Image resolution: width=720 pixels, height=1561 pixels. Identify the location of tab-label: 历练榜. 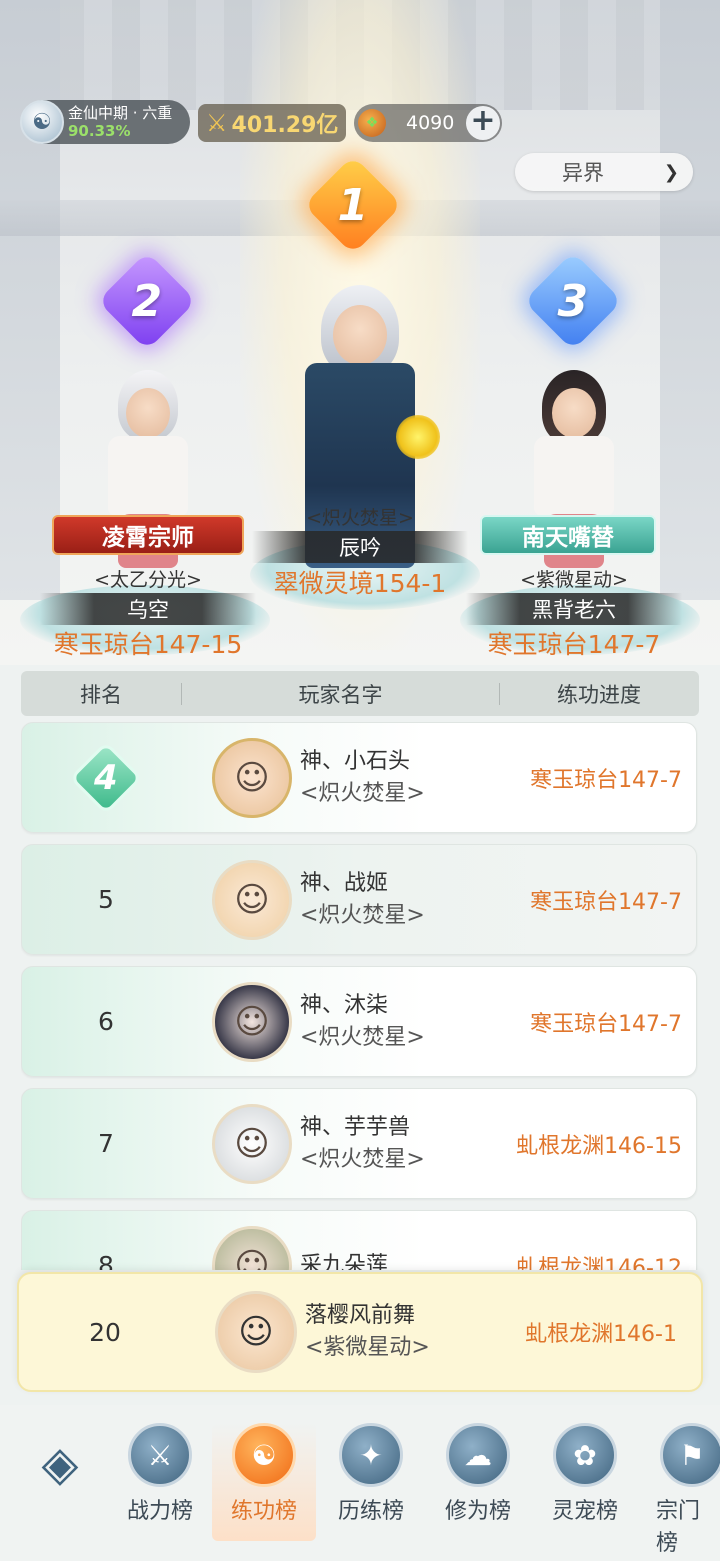
(370, 1511).